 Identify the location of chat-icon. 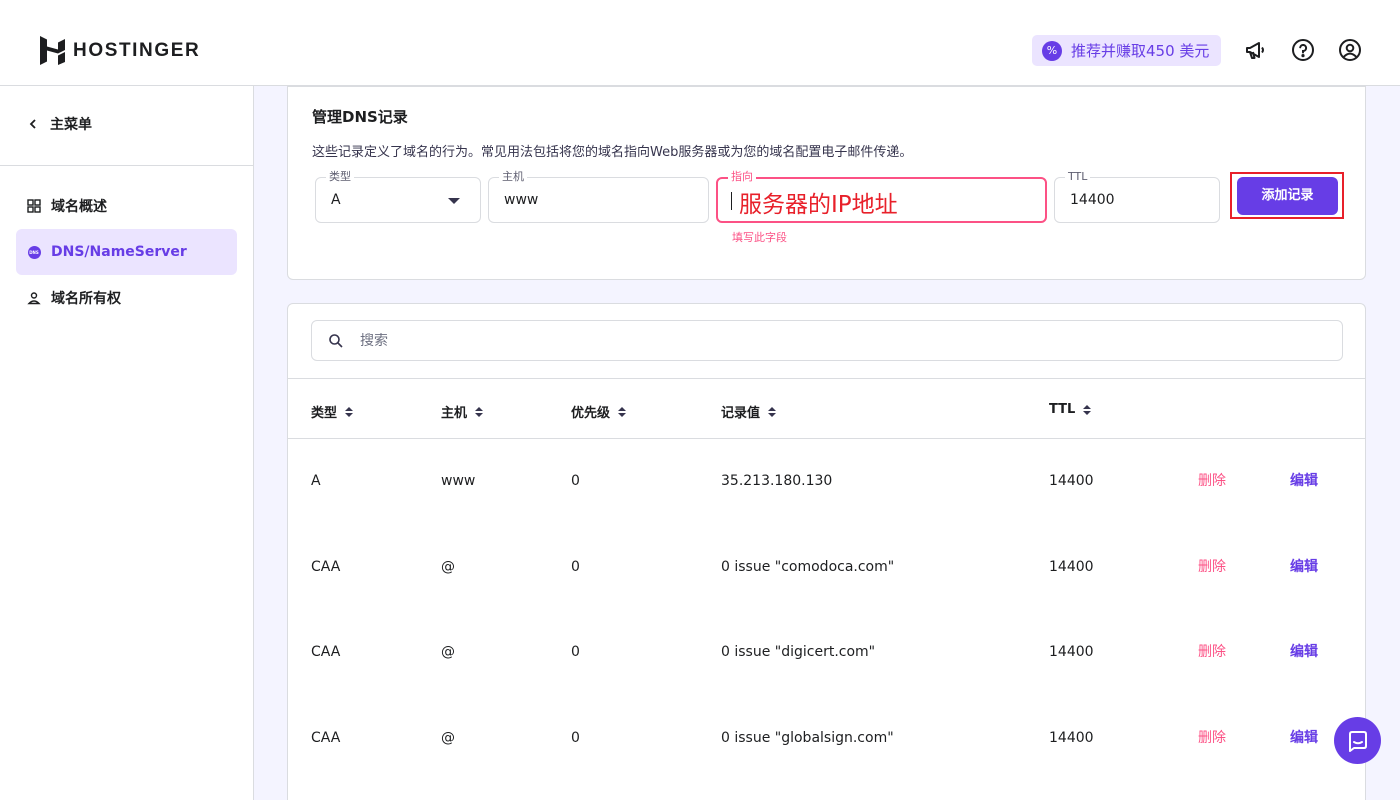
(1357, 741).